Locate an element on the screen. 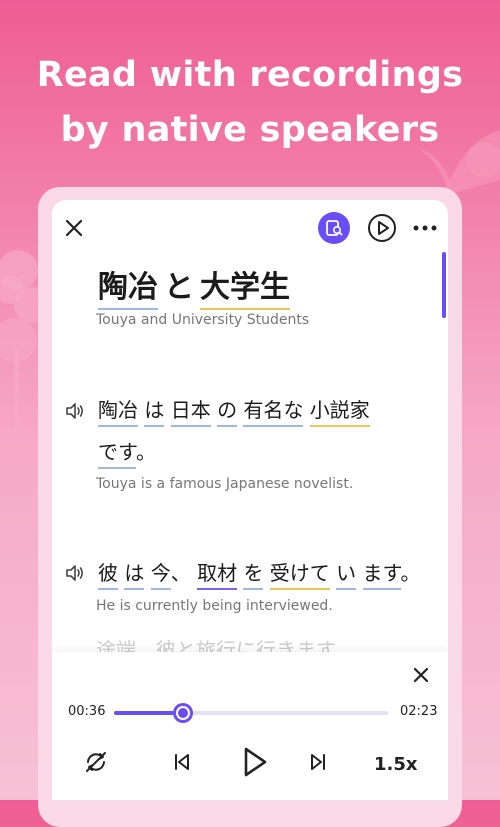  story-subtitle: Touya and University Students is located at coordinates (203, 320).